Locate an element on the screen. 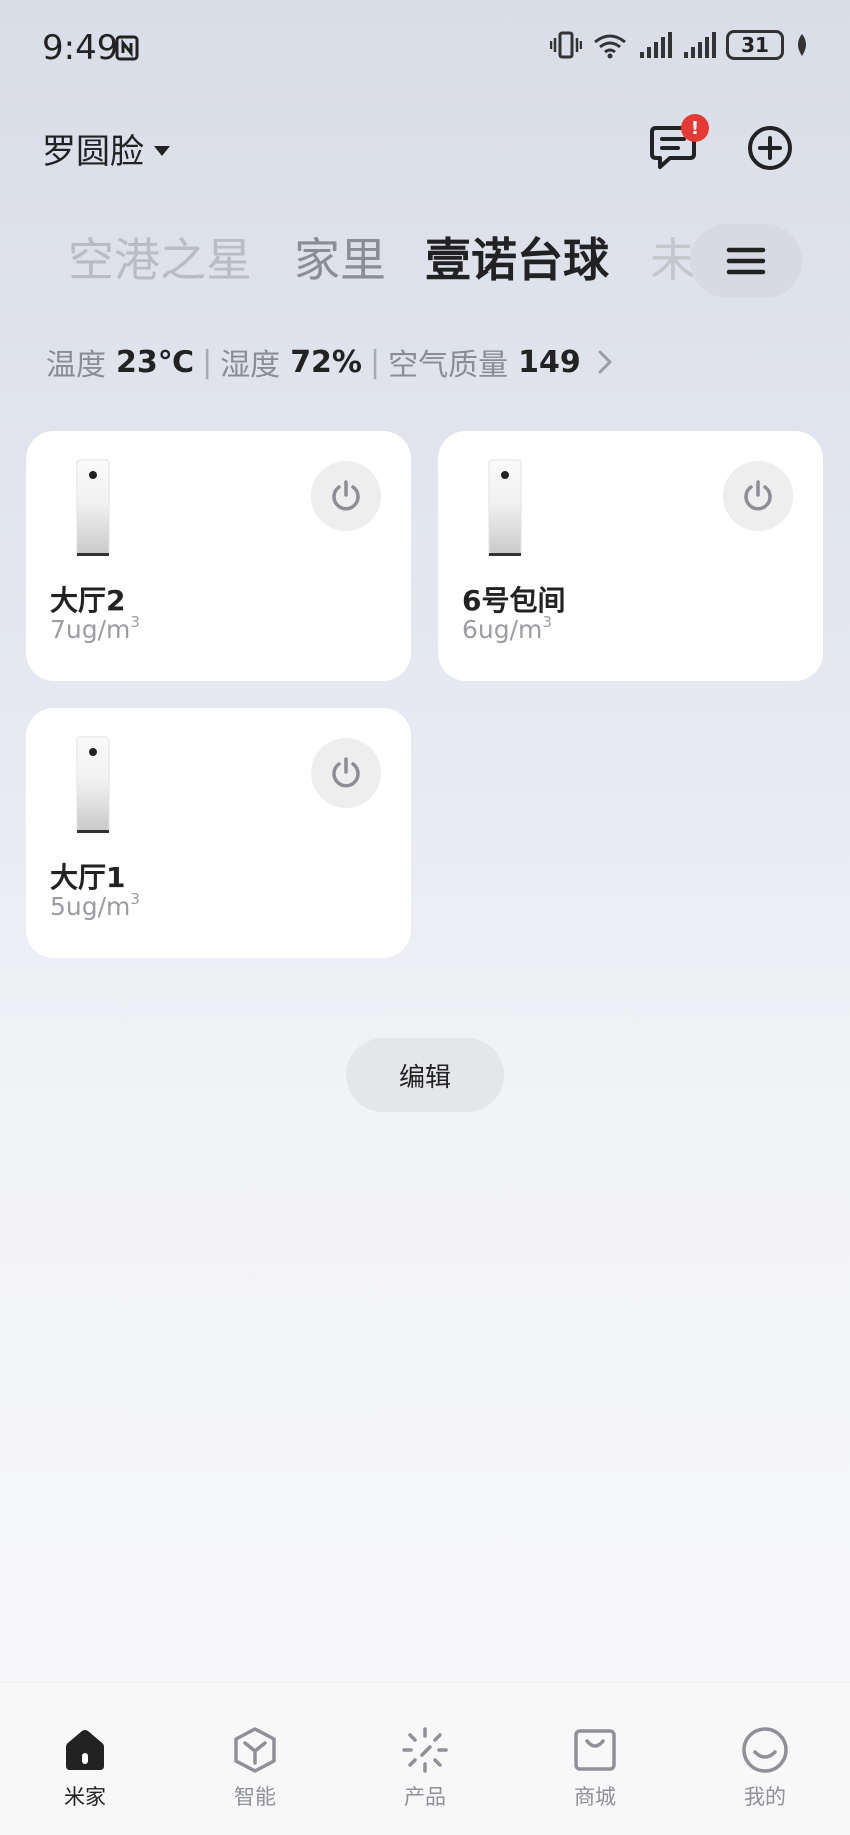 The width and height of the screenshot is (850, 1835). chevron-right-icon is located at coordinates (605, 362).